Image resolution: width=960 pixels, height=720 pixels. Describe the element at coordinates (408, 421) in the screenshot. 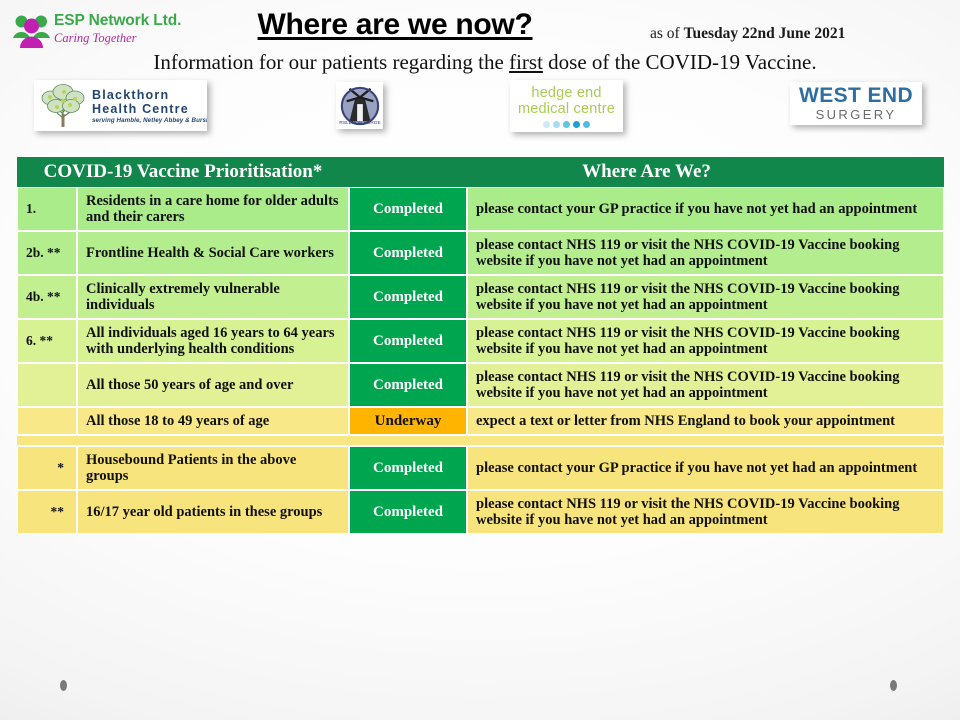

I see `status-badge: Underway` at that location.